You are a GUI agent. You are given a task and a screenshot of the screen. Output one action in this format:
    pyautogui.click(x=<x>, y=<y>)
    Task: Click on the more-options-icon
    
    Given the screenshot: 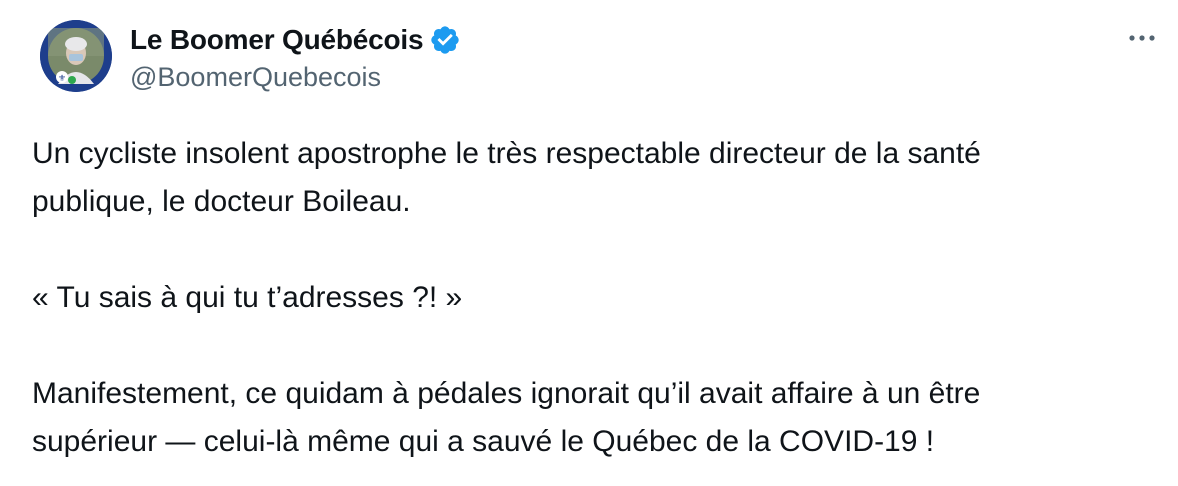 What is the action you would take?
    pyautogui.click(x=1142, y=38)
    